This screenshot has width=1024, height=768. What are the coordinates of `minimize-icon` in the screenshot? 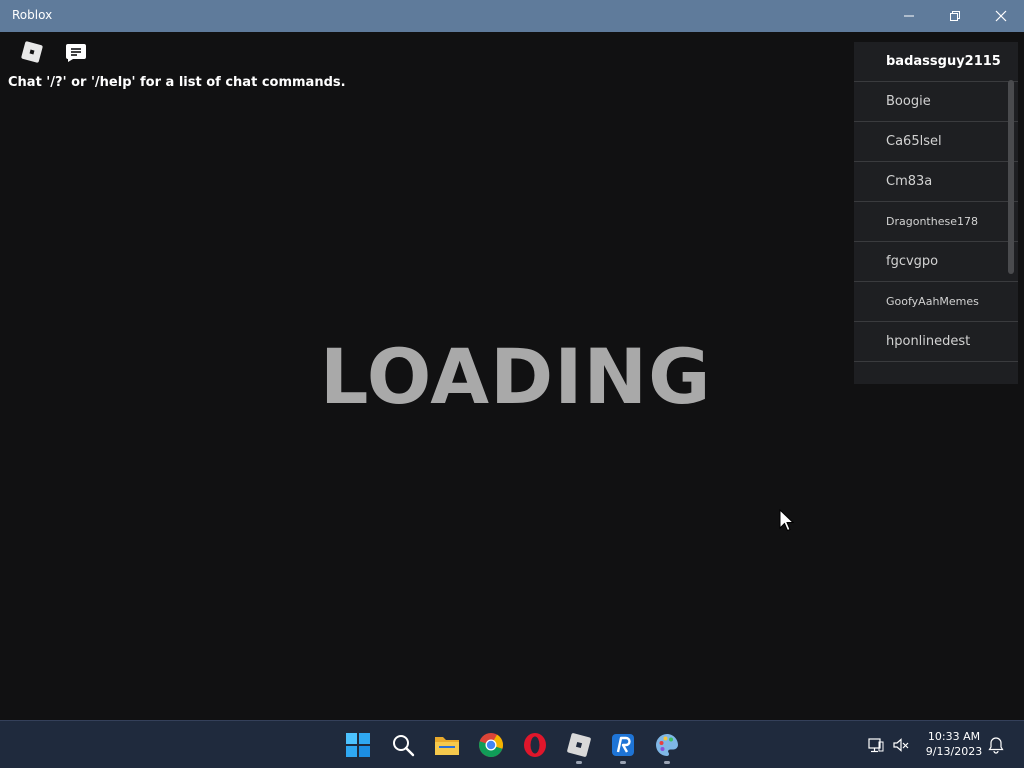 It's located at (909, 16).